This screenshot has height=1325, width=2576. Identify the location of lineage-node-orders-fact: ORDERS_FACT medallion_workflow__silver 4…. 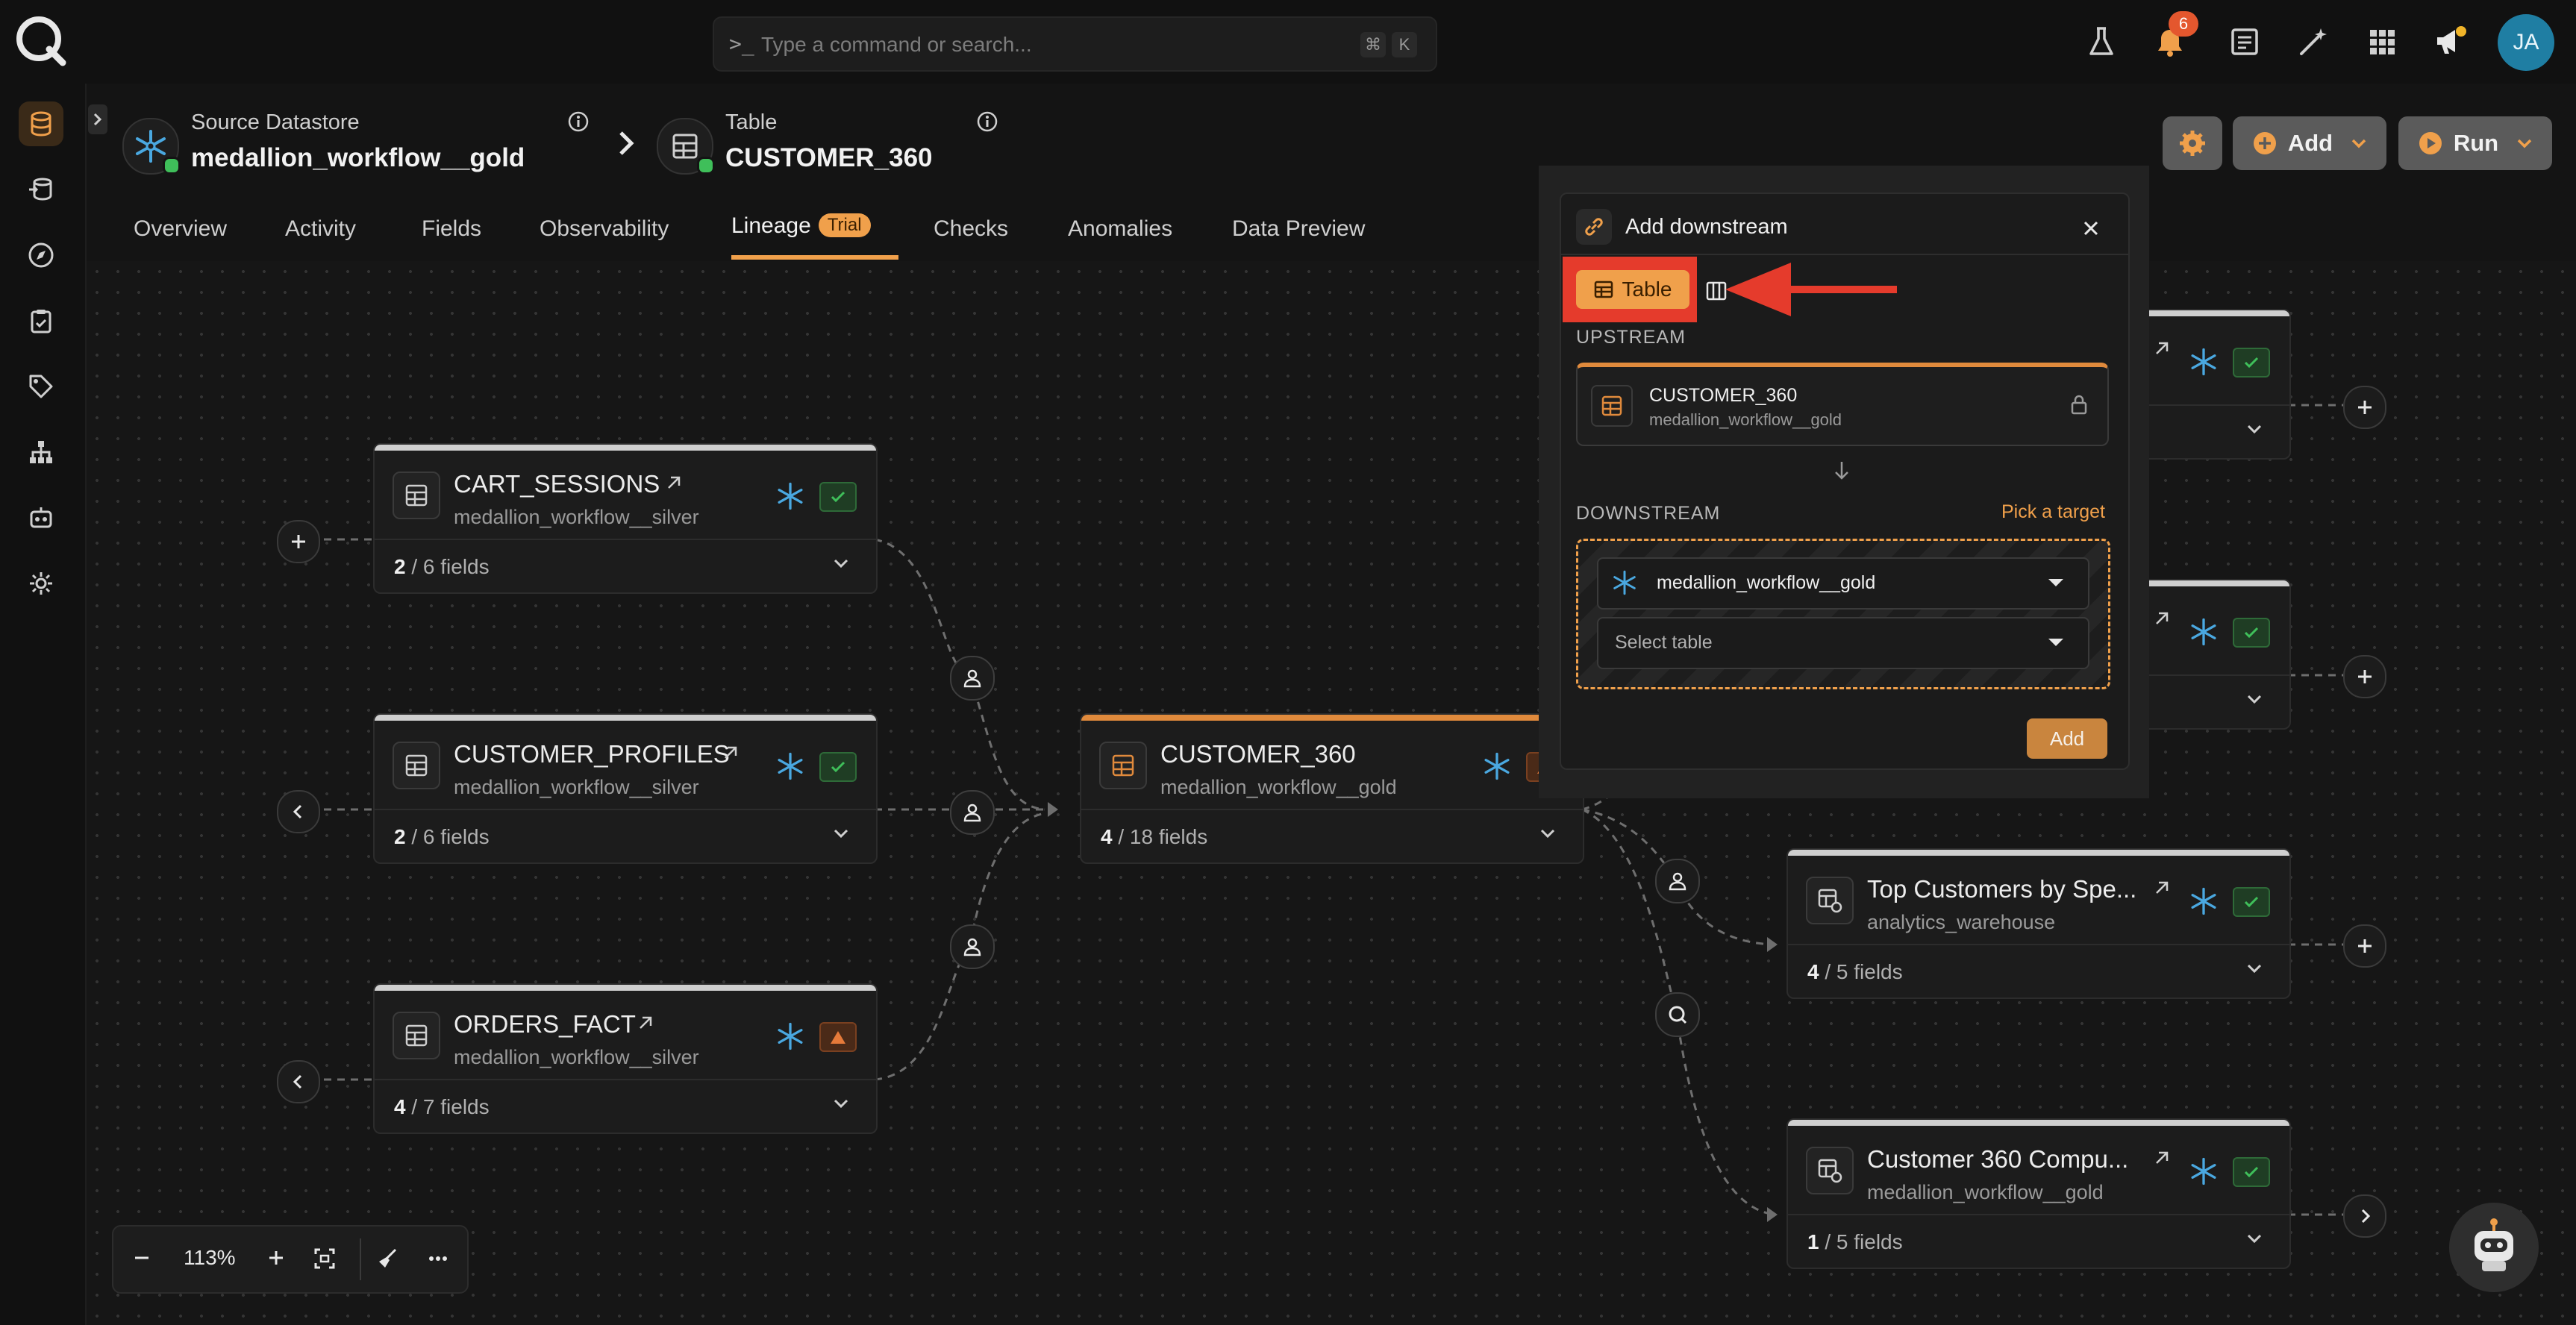
(625, 1058).